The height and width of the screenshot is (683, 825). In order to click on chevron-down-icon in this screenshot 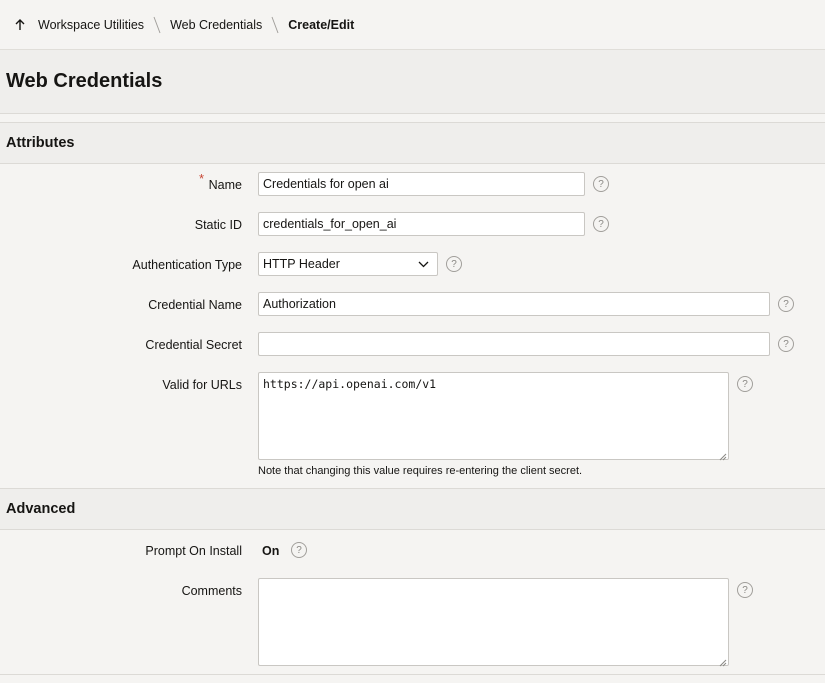, I will do `click(423, 264)`.